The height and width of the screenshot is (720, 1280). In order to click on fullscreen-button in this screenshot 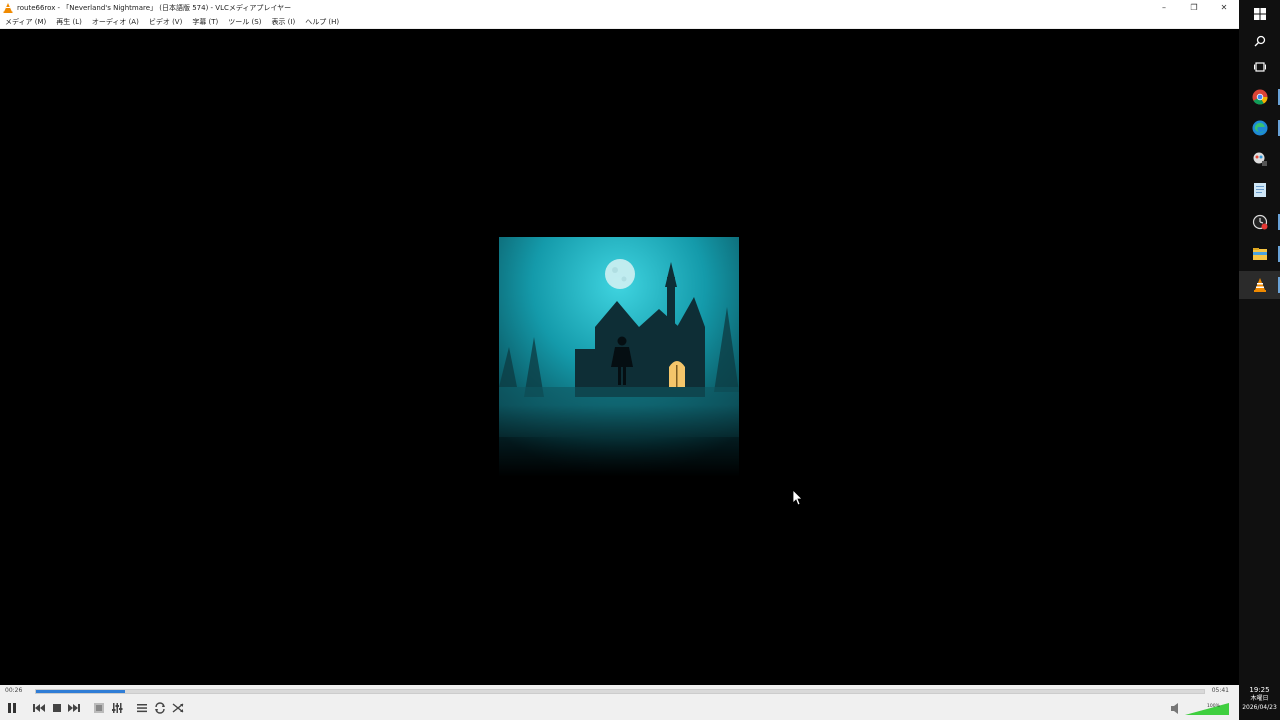, I will do `click(99, 708)`.